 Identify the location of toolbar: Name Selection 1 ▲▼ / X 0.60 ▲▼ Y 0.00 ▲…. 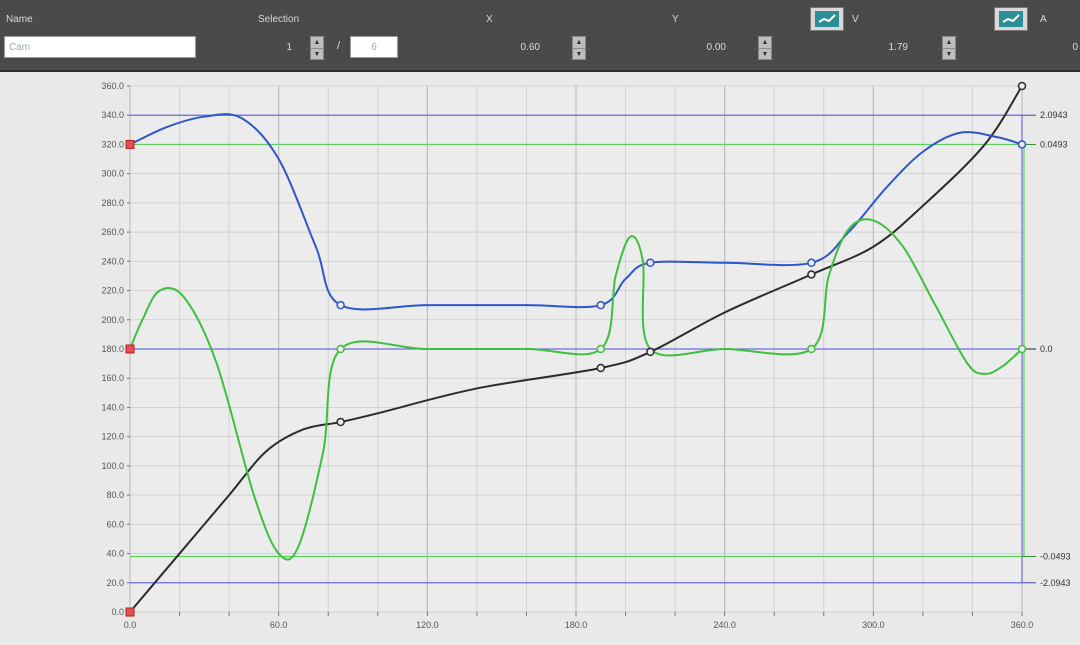
(540, 36).